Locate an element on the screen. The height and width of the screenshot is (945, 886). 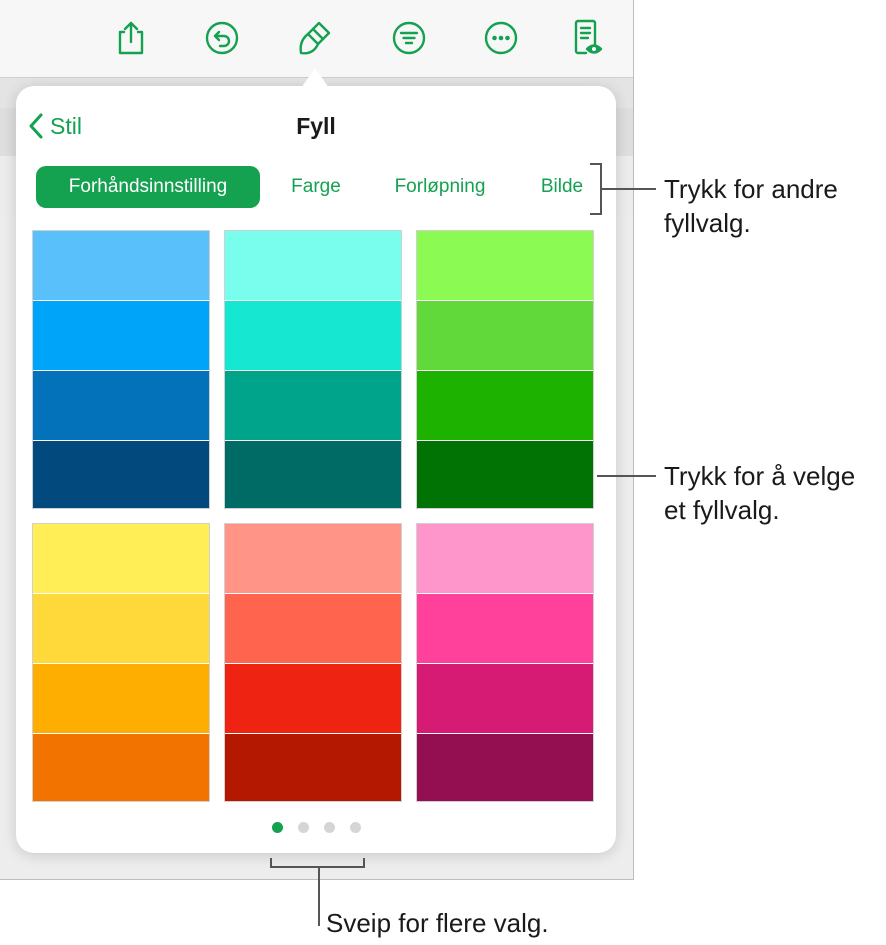
swatch-yellow is located at coordinates (121, 662).